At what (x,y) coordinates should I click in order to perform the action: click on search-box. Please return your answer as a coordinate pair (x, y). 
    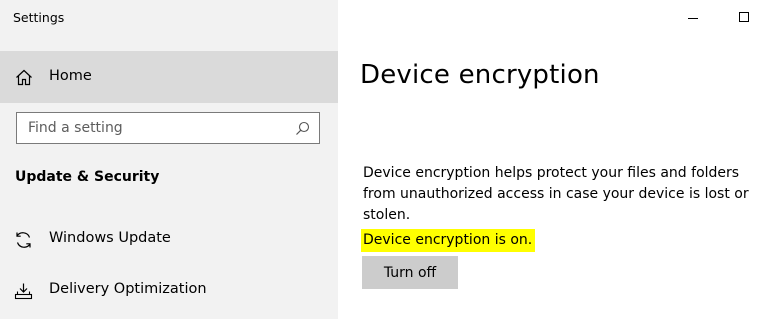
    Looking at the image, I should click on (168, 128).